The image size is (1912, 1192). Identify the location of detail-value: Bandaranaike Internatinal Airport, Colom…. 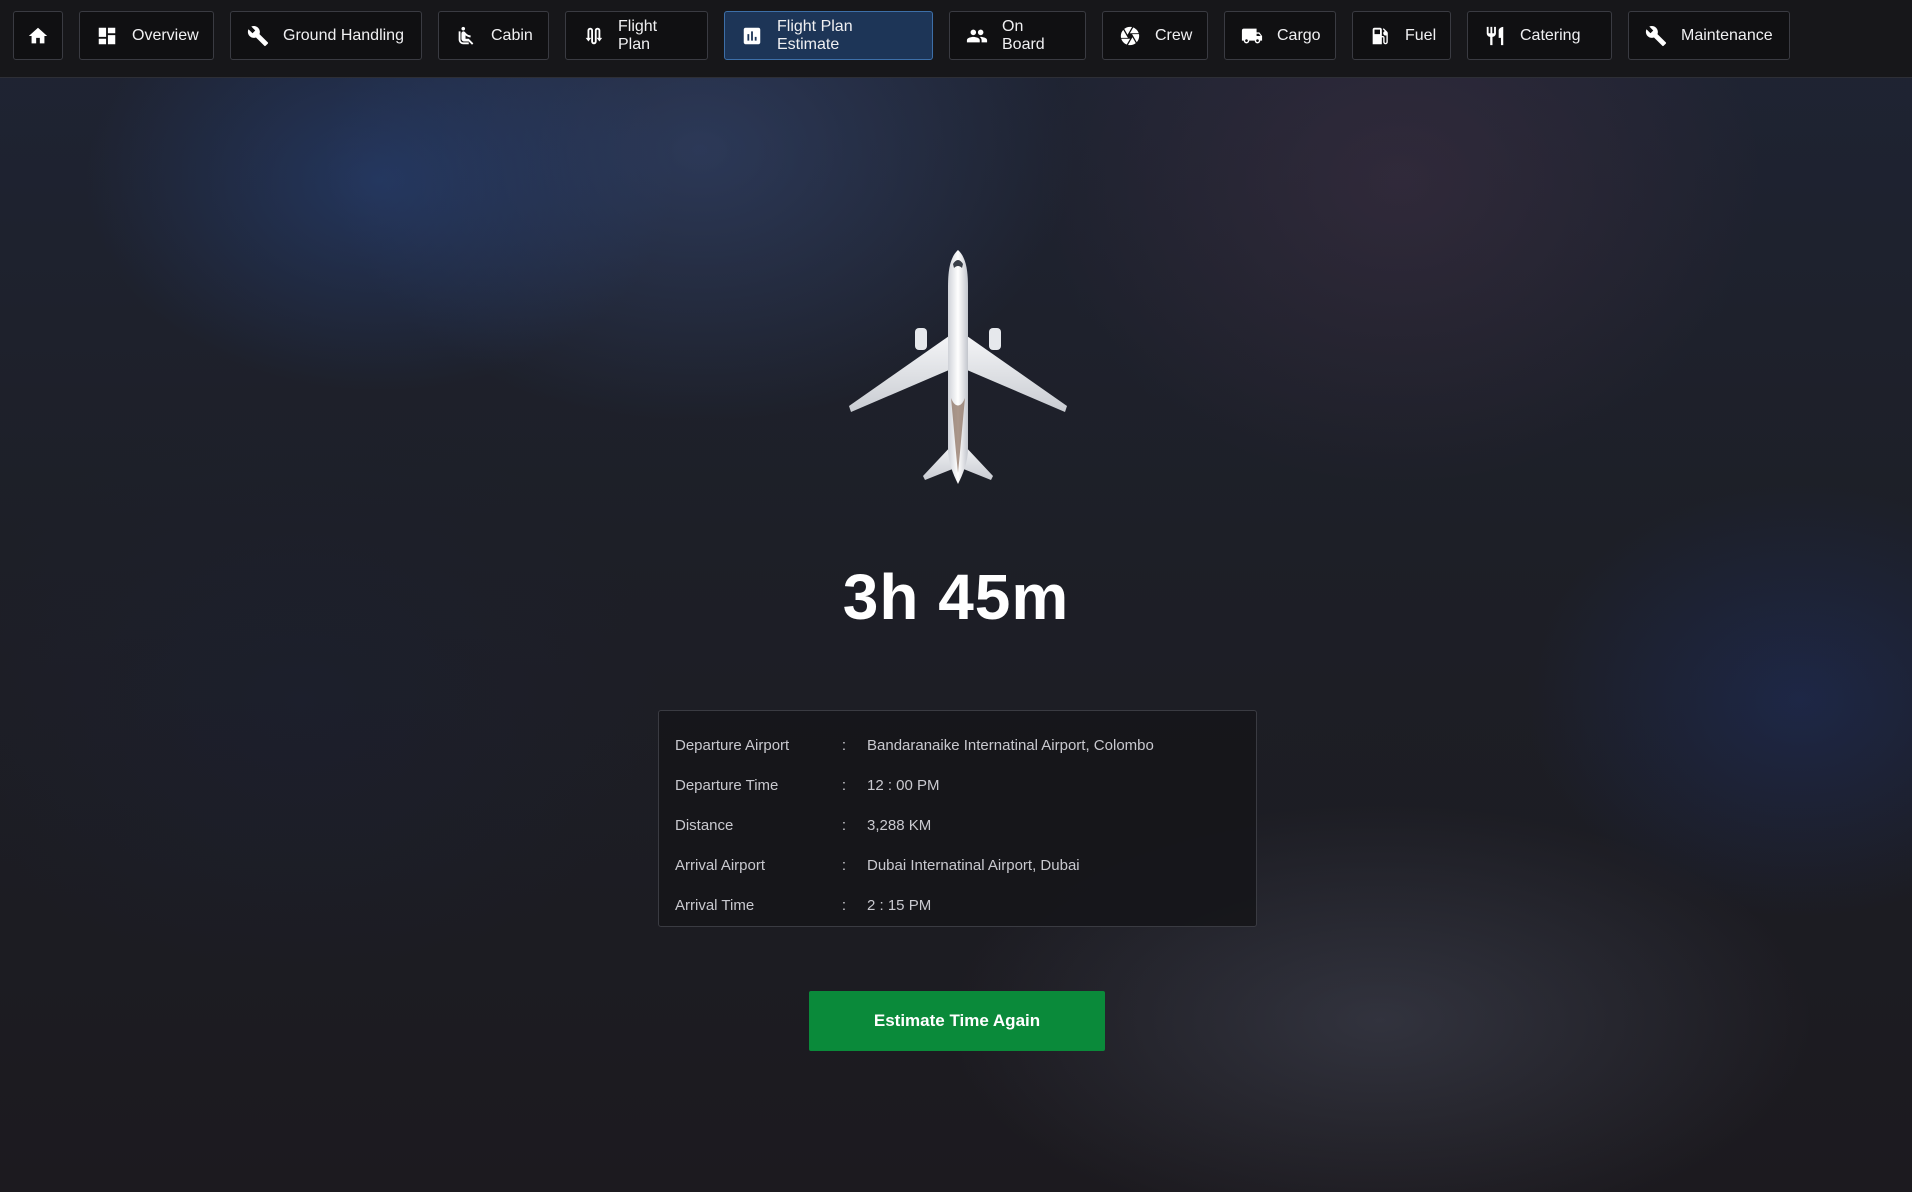
(1010, 745).